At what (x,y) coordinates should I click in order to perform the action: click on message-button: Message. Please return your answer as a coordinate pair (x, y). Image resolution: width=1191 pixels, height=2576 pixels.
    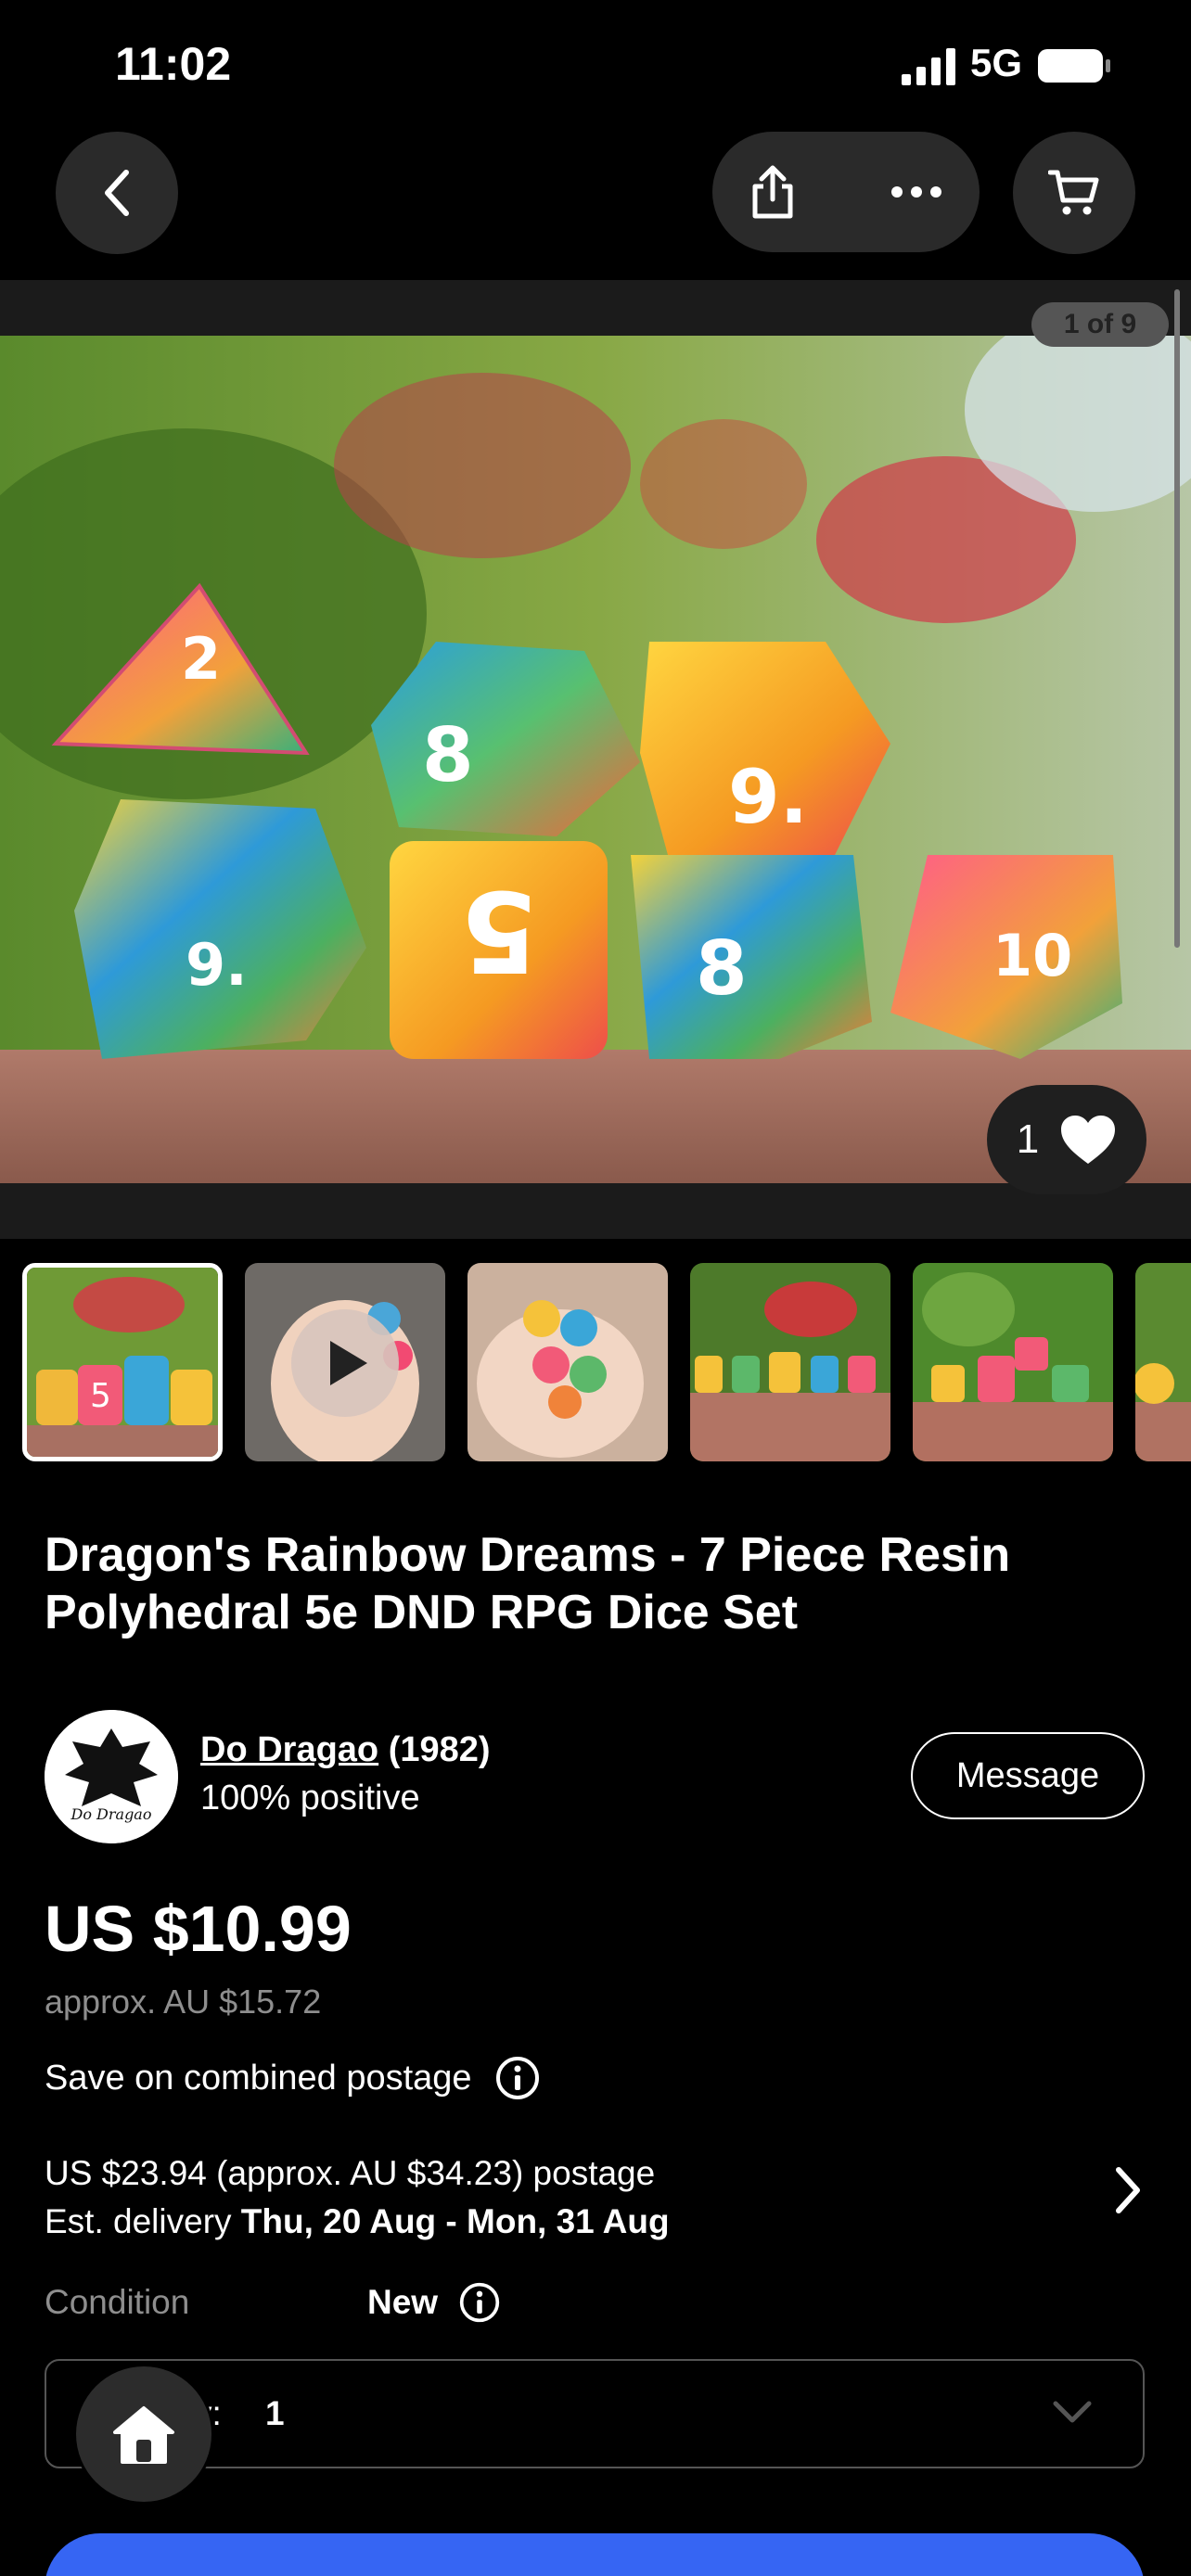
    Looking at the image, I should click on (1028, 1775).